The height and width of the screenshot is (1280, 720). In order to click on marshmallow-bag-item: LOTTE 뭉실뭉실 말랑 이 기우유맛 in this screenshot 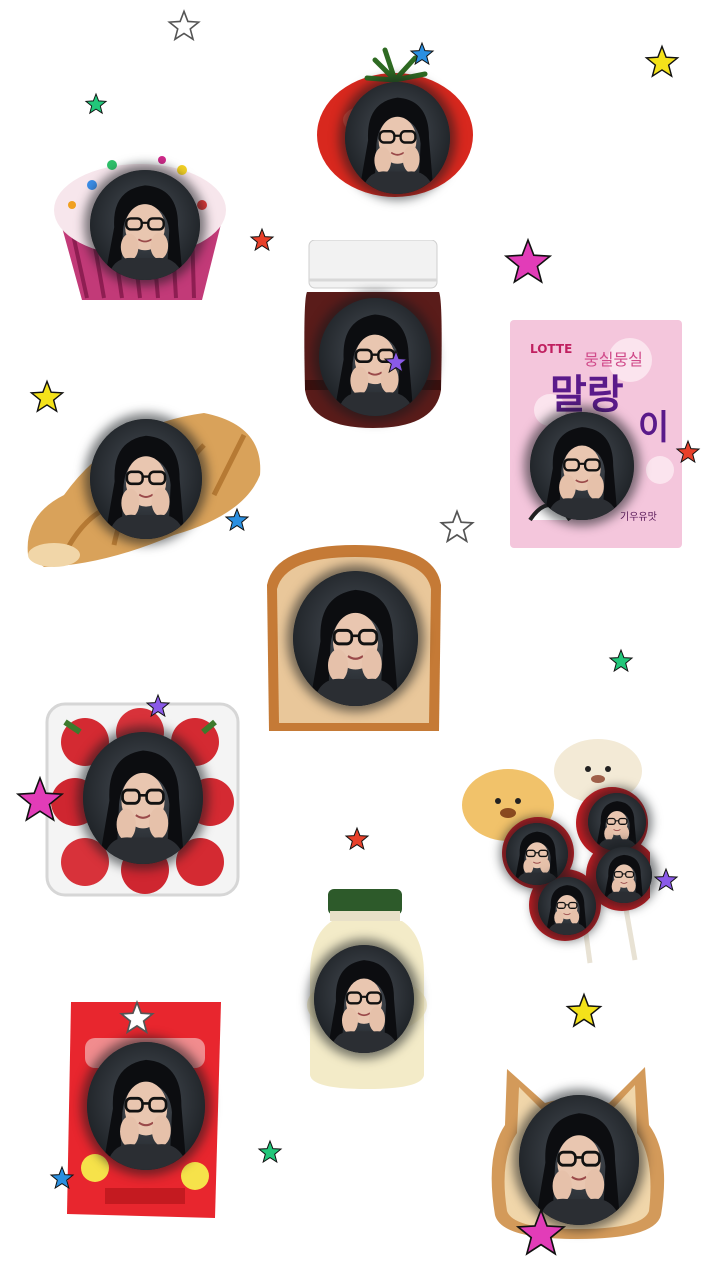, I will do `click(596, 434)`.